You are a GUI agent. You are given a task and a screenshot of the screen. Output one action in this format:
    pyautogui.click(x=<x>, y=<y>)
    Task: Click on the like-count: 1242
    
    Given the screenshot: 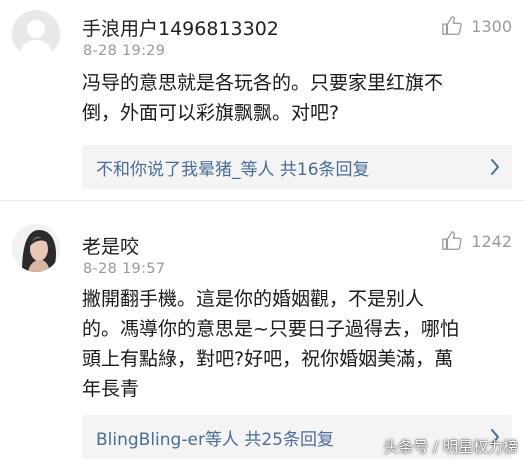 What is the action you would take?
    pyautogui.click(x=491, y=241)
    